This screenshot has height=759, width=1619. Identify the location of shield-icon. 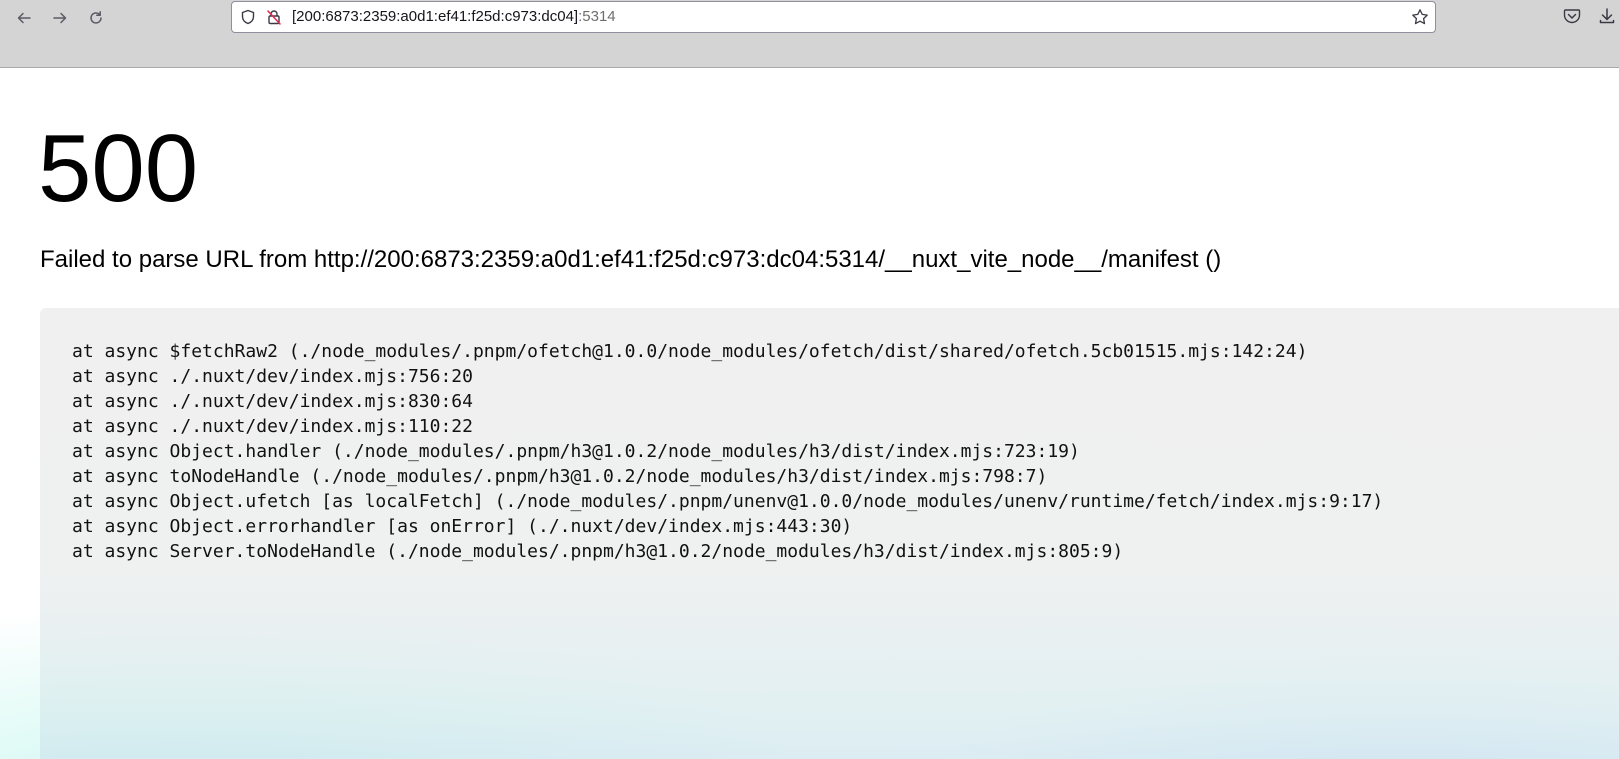
(248, 17).